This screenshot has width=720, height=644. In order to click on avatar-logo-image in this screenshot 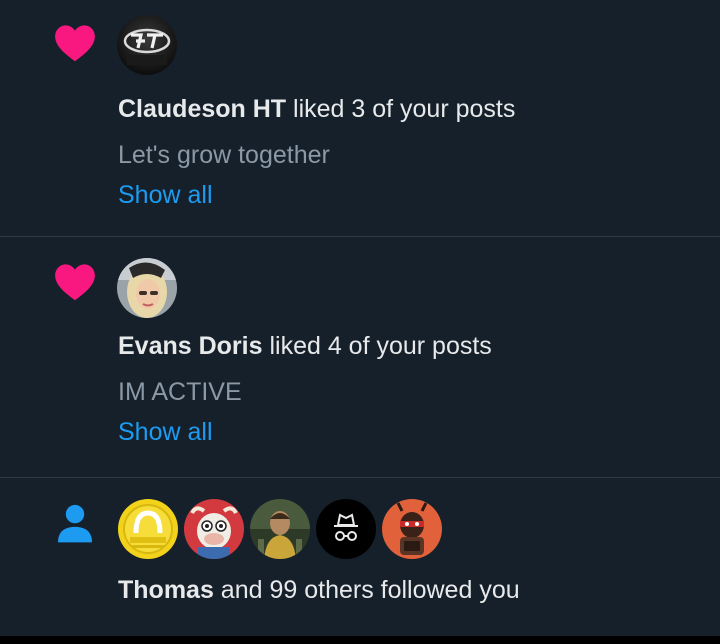, I will do `click(147, 45)`.